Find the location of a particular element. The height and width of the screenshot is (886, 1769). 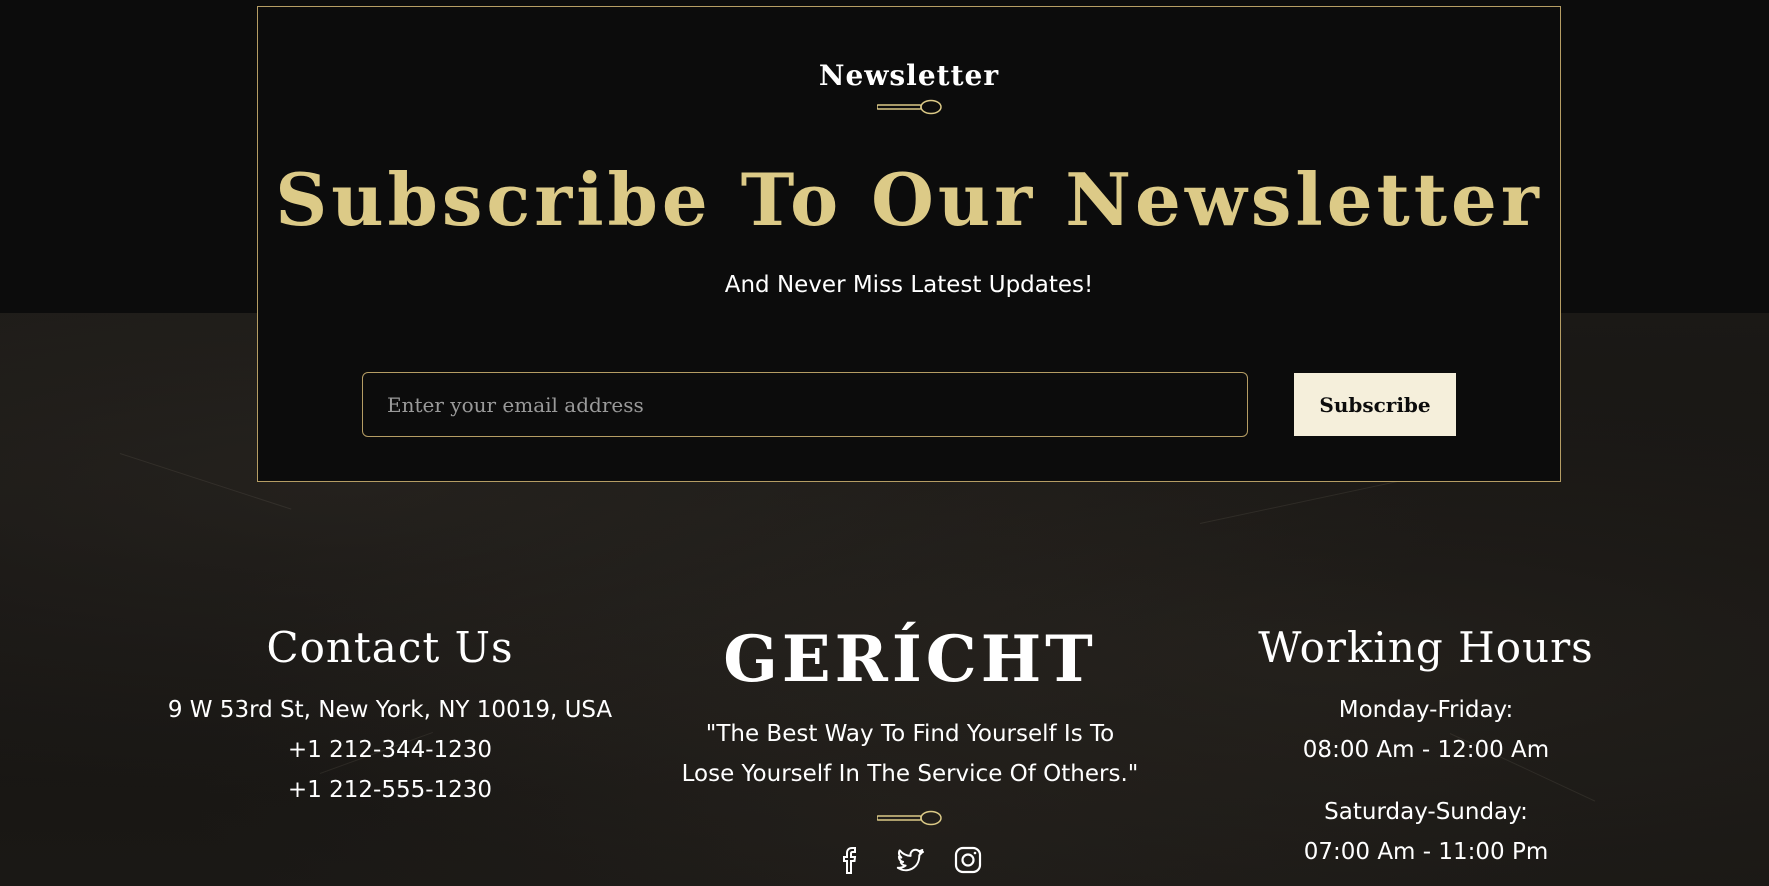

twitter-icon is located at coordinates (910, 860).